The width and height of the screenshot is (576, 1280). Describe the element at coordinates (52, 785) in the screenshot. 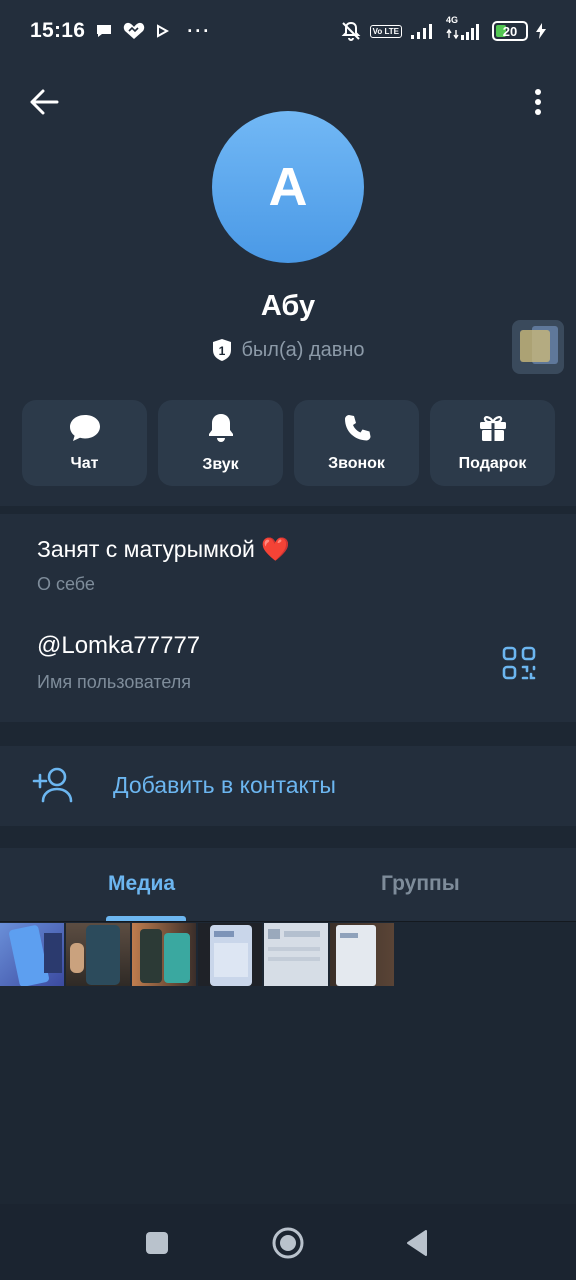

I see `add-user-icon` at that location.